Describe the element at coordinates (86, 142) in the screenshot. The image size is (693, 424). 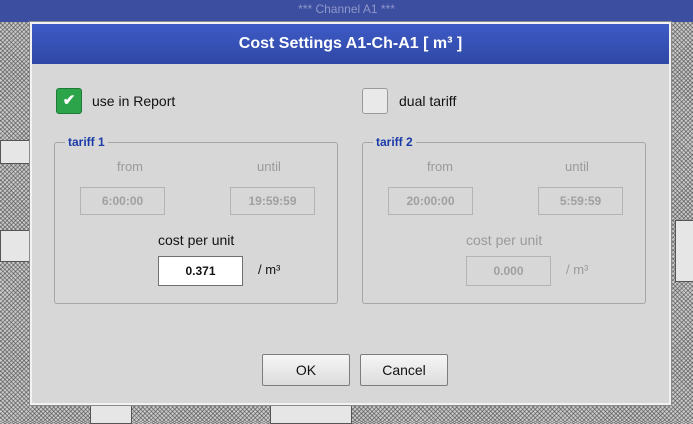
I see `tariff-1-legend: tariff 1` at that location.